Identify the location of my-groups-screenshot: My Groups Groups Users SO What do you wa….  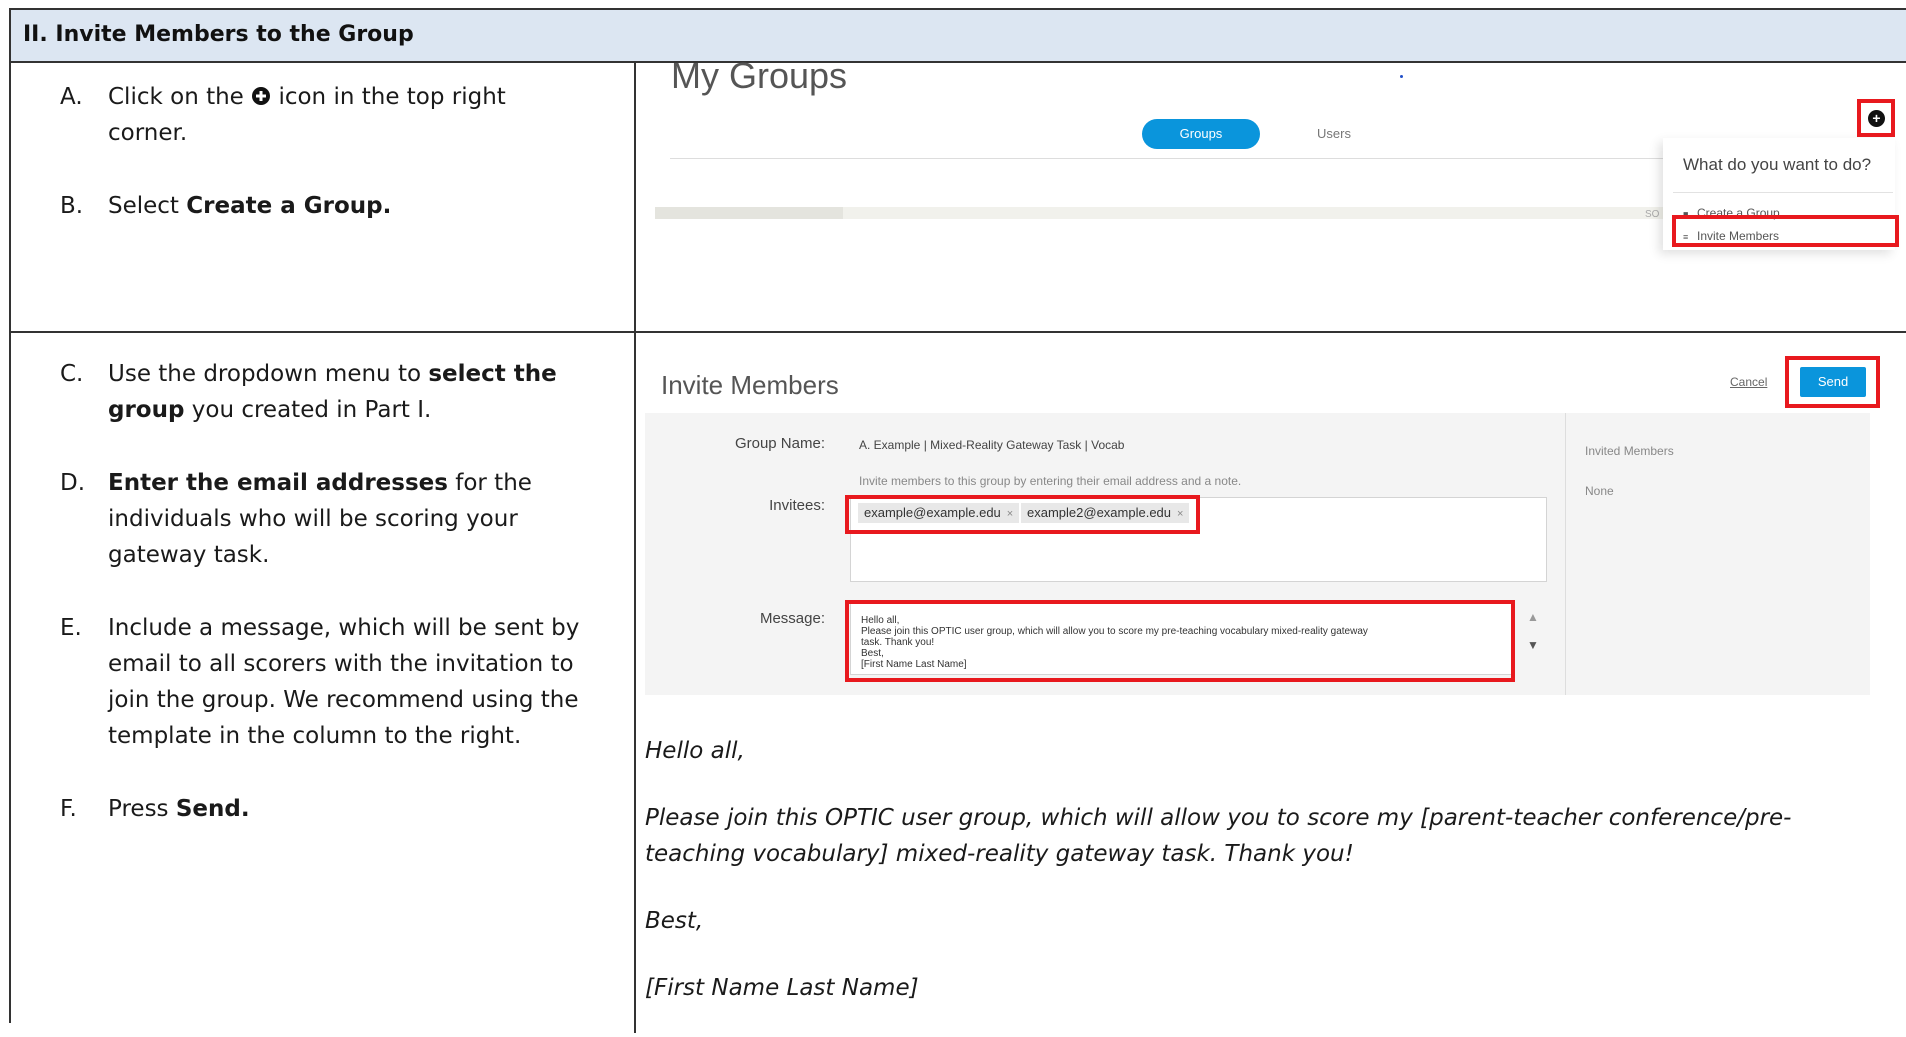
(1272, 142).